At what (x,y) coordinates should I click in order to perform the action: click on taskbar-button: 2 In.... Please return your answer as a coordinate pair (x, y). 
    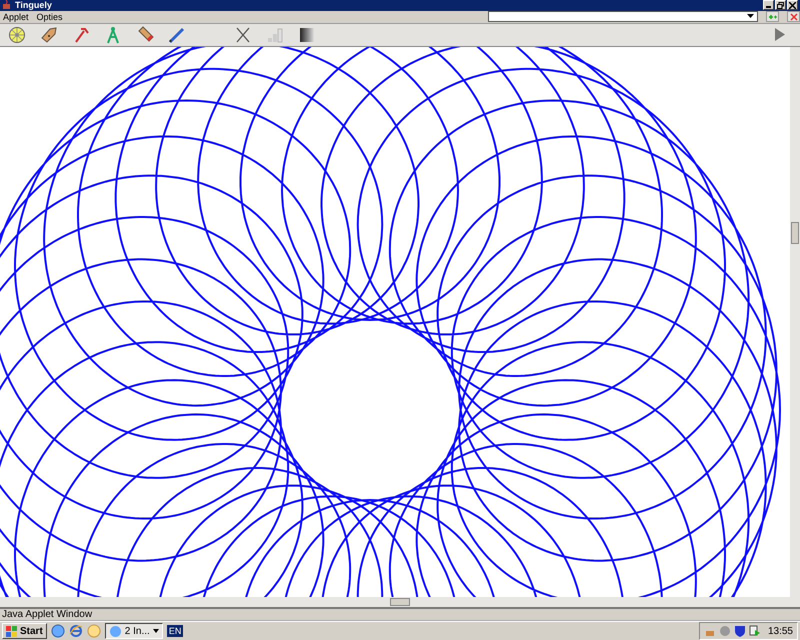
    Looking at the image, I should click on (133, 631).